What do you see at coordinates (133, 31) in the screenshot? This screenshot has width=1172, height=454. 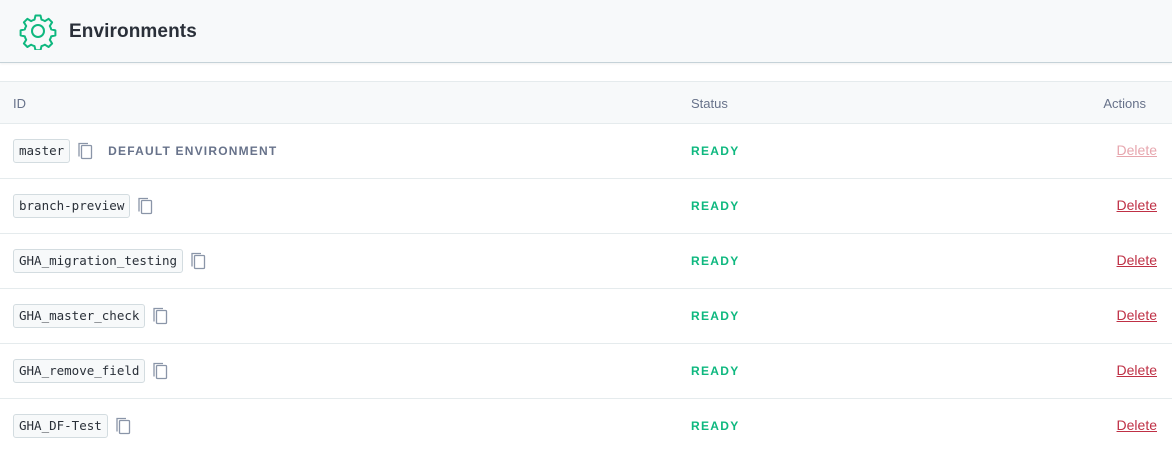 I see `page-title: Environments` at bounding box center [133, 31].